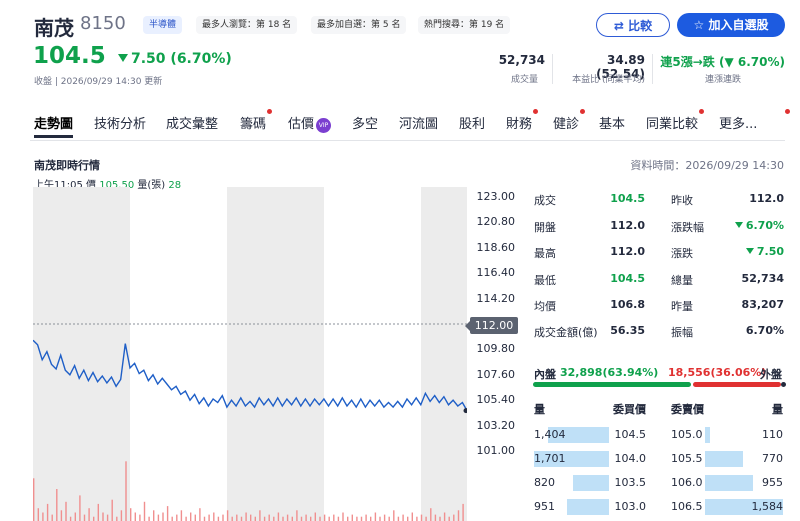 This screenshot has height=521, width=800. I want to click on compare-button: ⇄ 比較, so click(633, 25).